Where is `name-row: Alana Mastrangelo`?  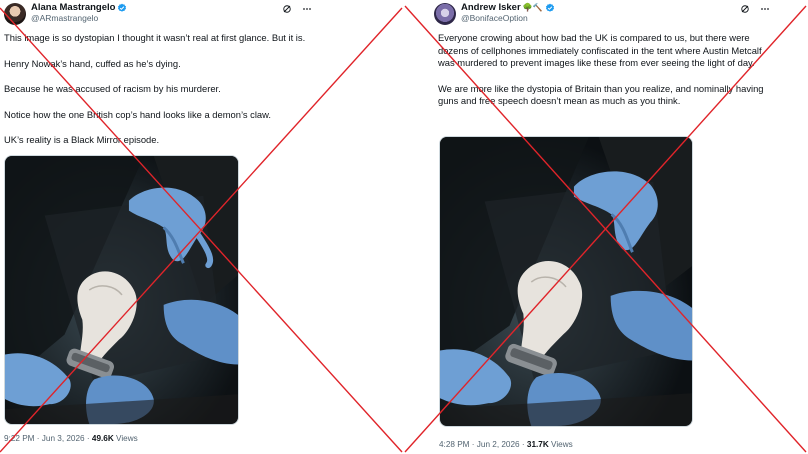 name-row: Alana Mastrangelo is located at coordinates (79, 7).